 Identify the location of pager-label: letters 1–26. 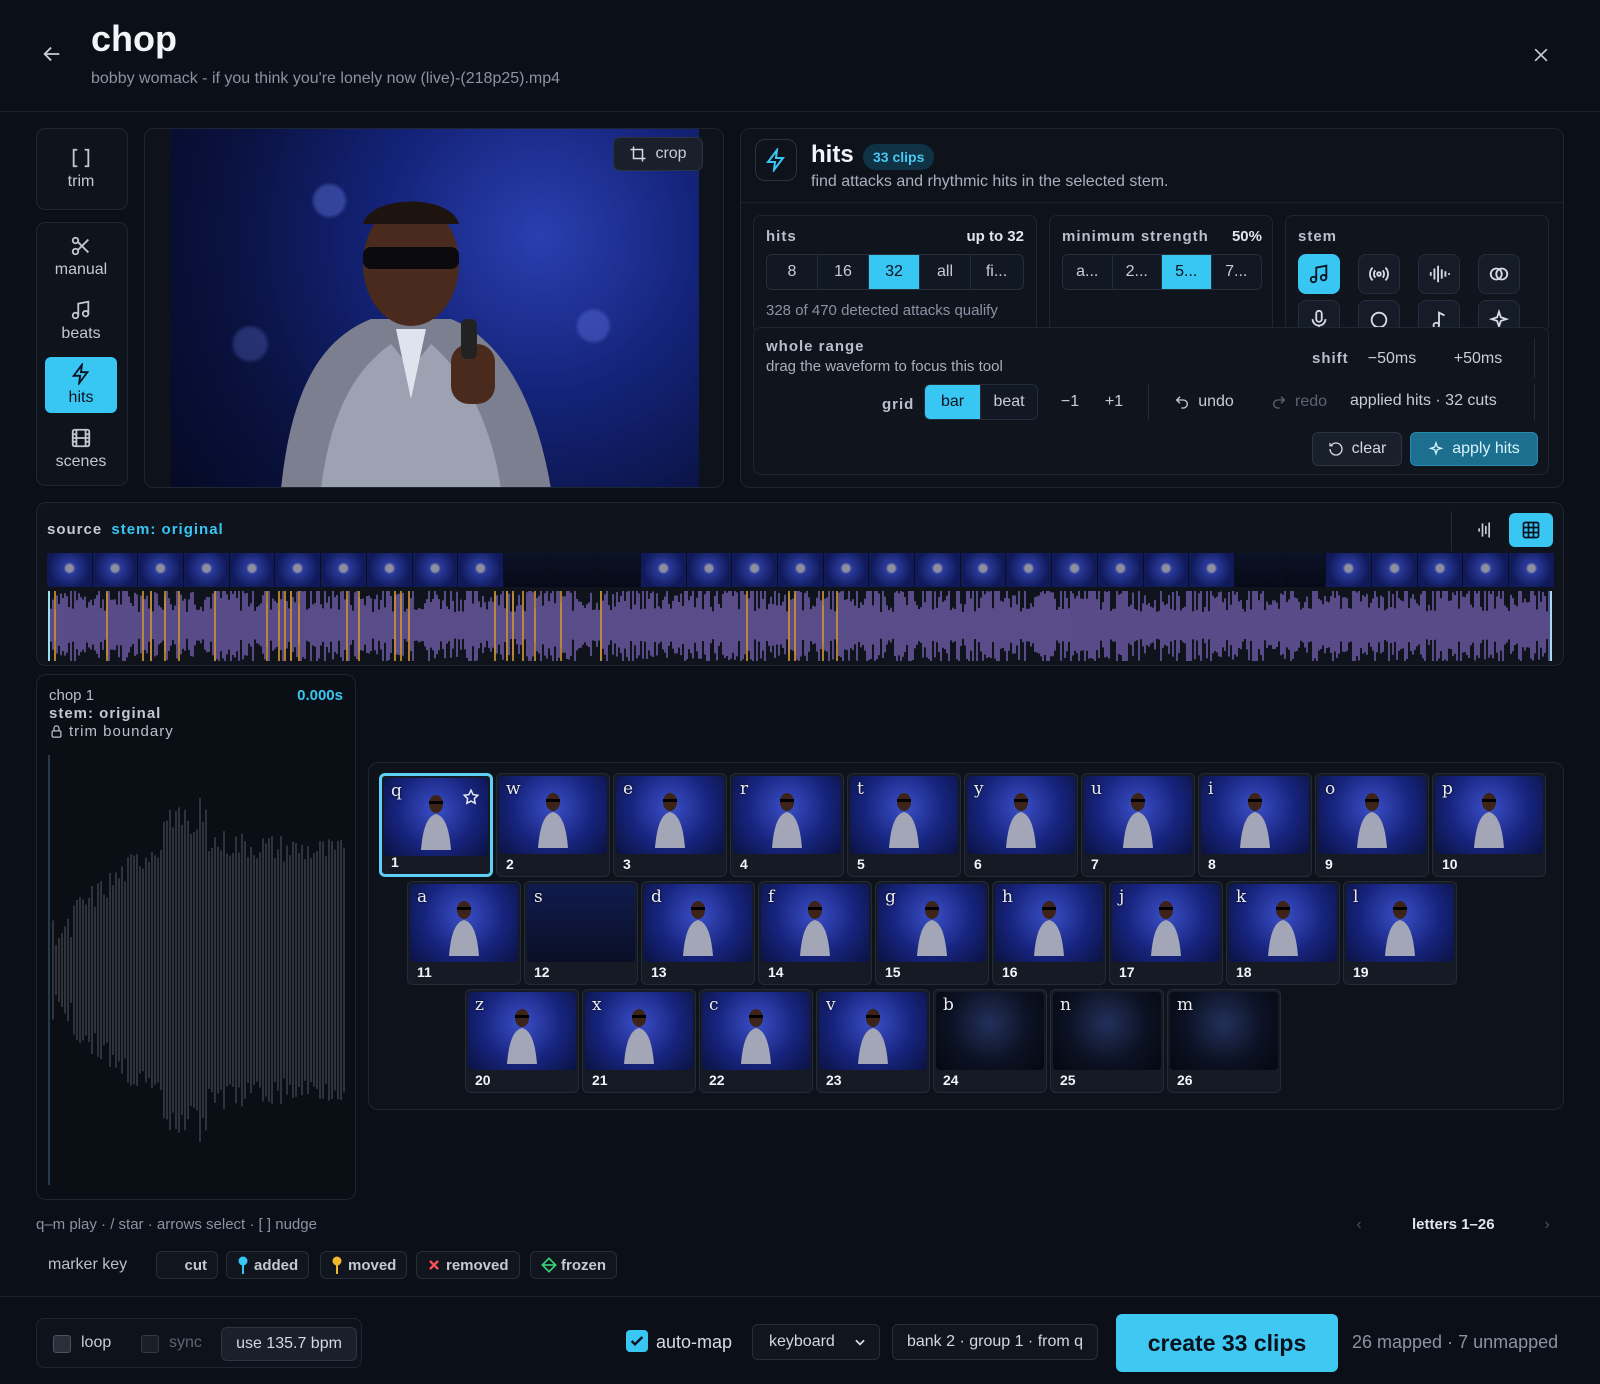
(1453, 1224).